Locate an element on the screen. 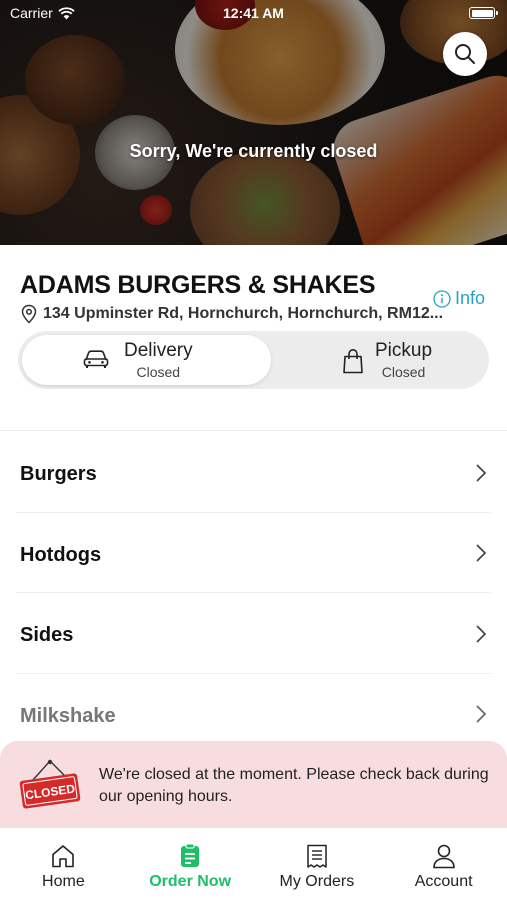 The height and width of the screenshot is (900, 507). delivery-option: Delivery Closed is located at coordinates (146, 360).